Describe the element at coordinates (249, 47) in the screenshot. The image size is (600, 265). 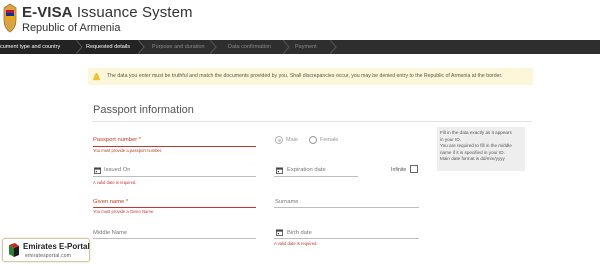
I see `step-data-confirmation: Data confirmation` at that location.